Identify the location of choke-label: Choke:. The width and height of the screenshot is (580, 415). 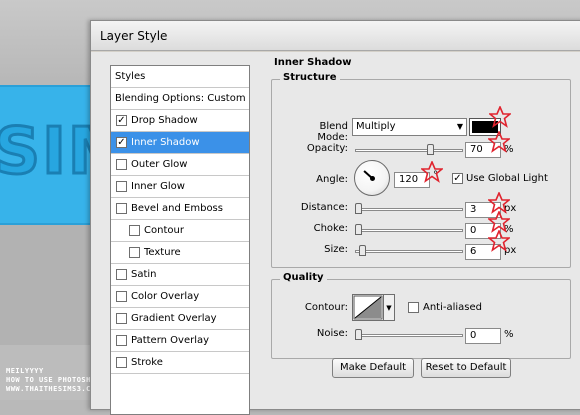
(330, 228).